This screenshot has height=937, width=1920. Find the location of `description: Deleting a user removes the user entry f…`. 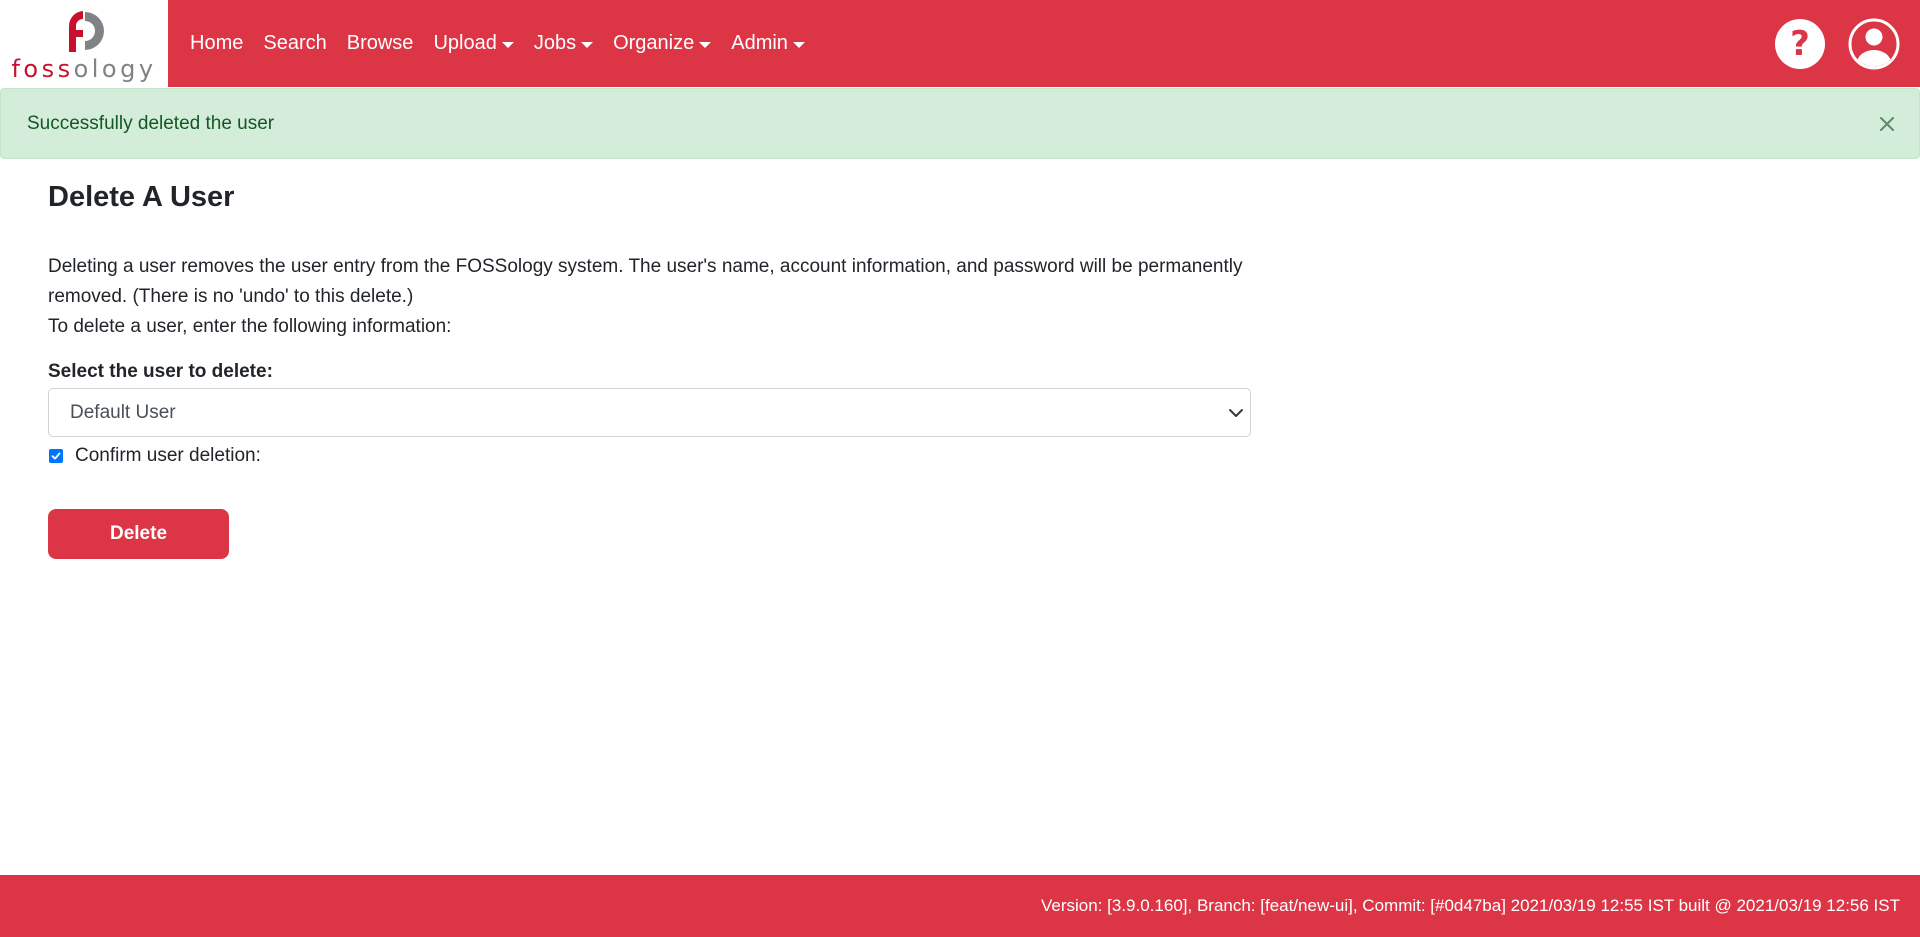

description: Deleting a user removes the user entry f… is located at coordinates (649, 297).